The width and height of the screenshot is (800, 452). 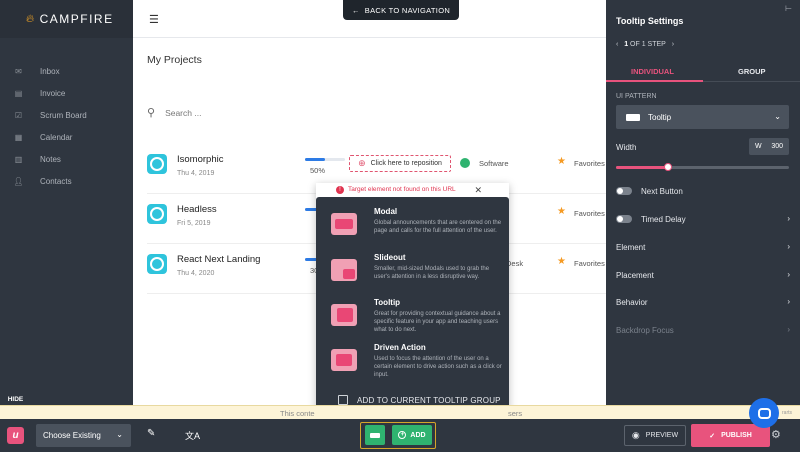 What do you see at coordinates (56, 181) in the screenshot?
I see `sidebar-item-label: Contacts` at bounding box center [56, 181].